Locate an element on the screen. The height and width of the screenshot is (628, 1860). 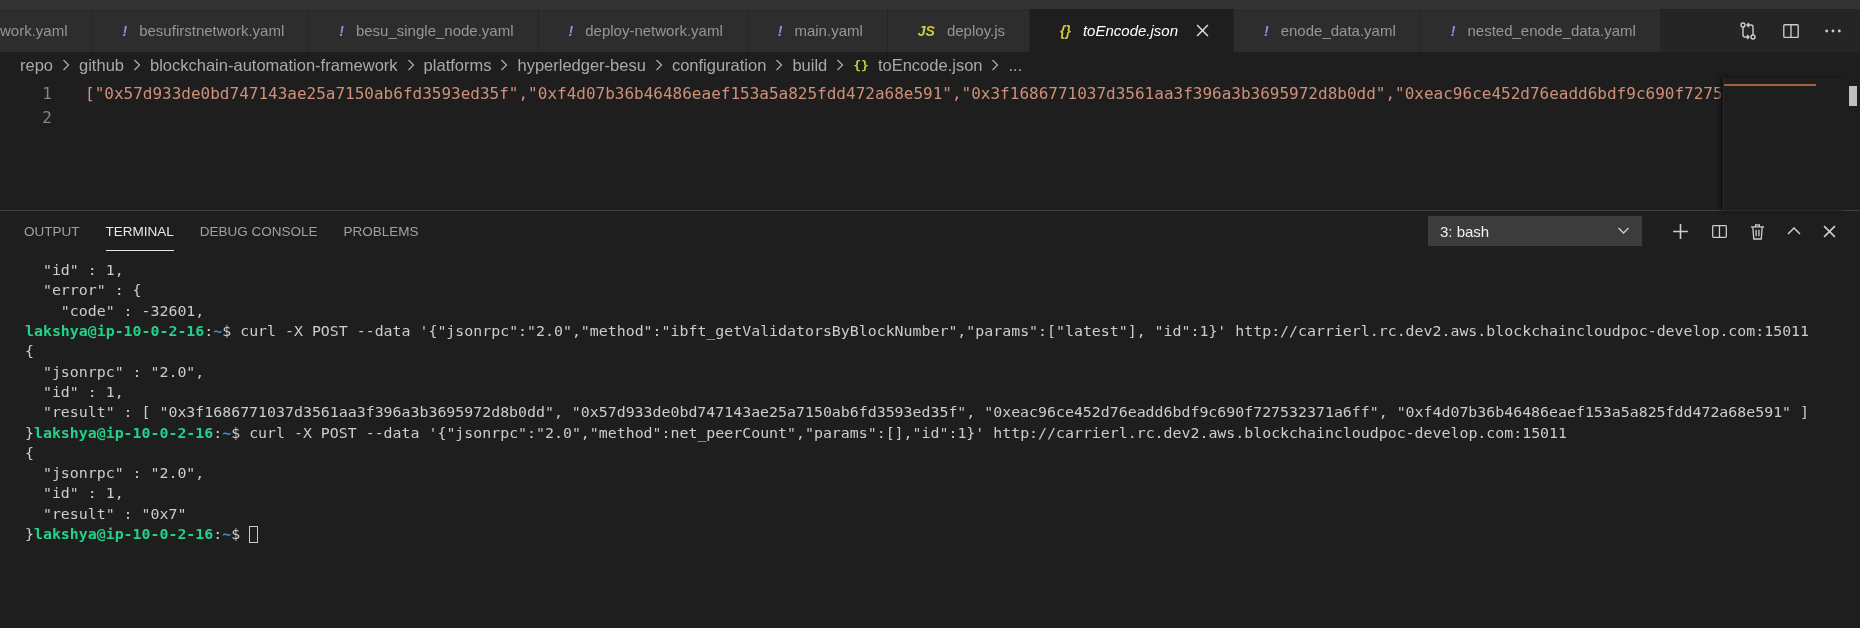
breadcrumb-item: blockchain-automation-framework is located at coordinates (274, 65).